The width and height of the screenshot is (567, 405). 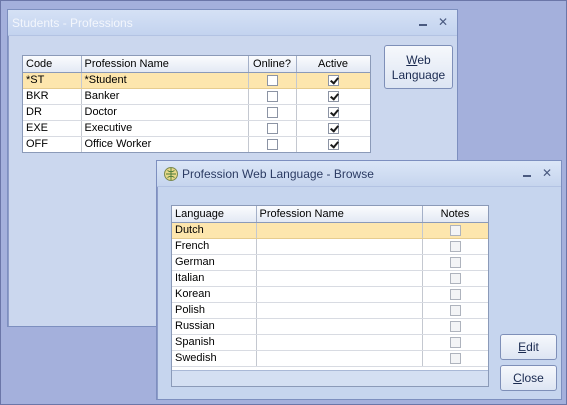 What do you see at coordinates (165, 128) in the screenshot?
I see `cell-profession-name: Executive` at bounding box center [165, 128].